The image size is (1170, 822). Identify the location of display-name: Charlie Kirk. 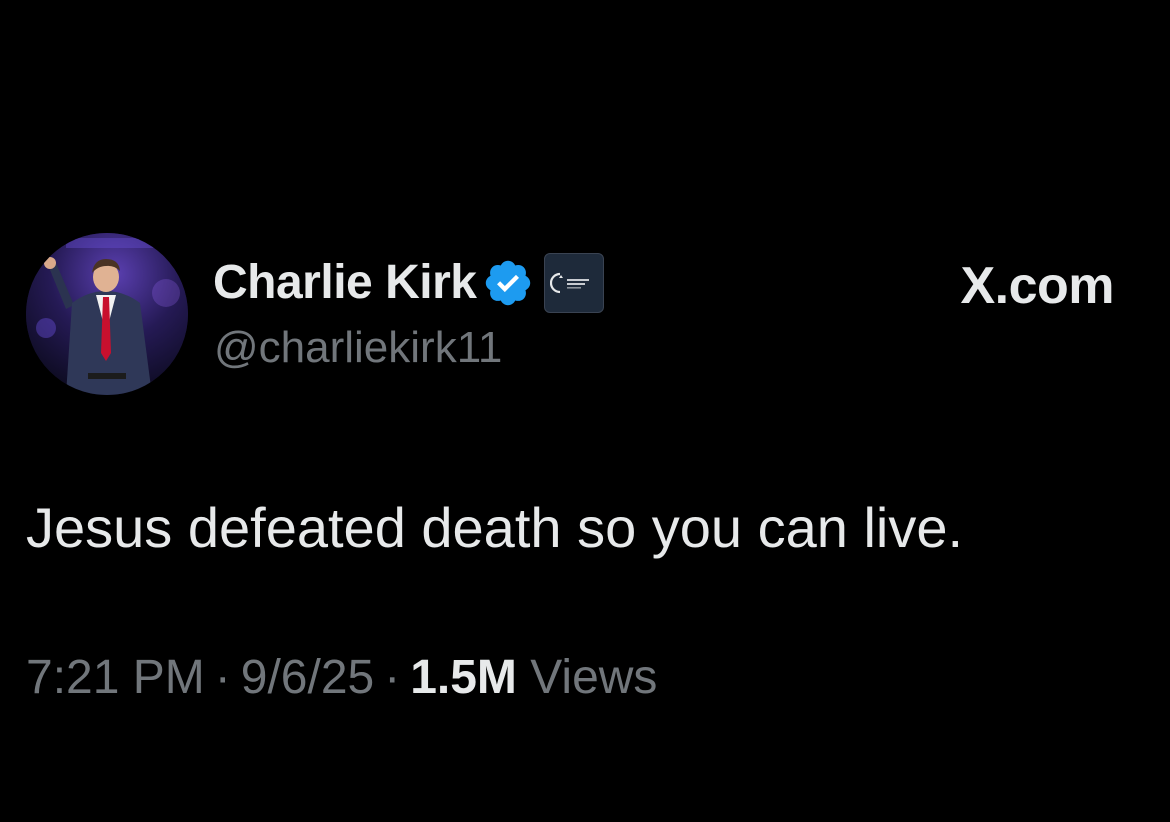
(345, 283).